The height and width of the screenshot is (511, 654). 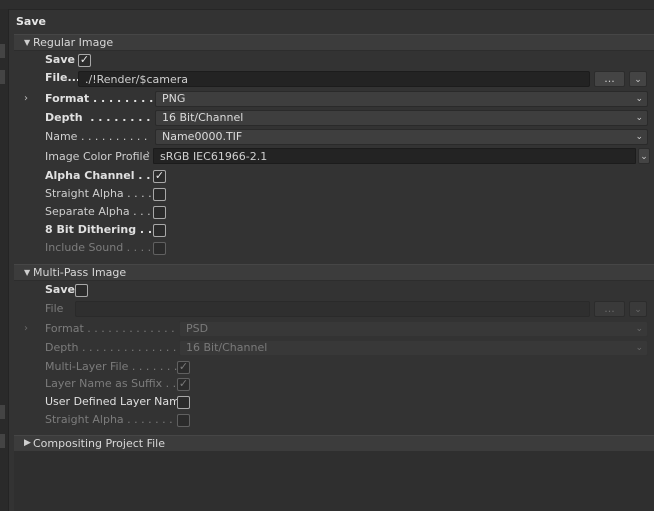 What do you see at coordinates (174, 98) in the screenshot?
I see `dropdown-value: PNG` at bounding box center [174, 98].